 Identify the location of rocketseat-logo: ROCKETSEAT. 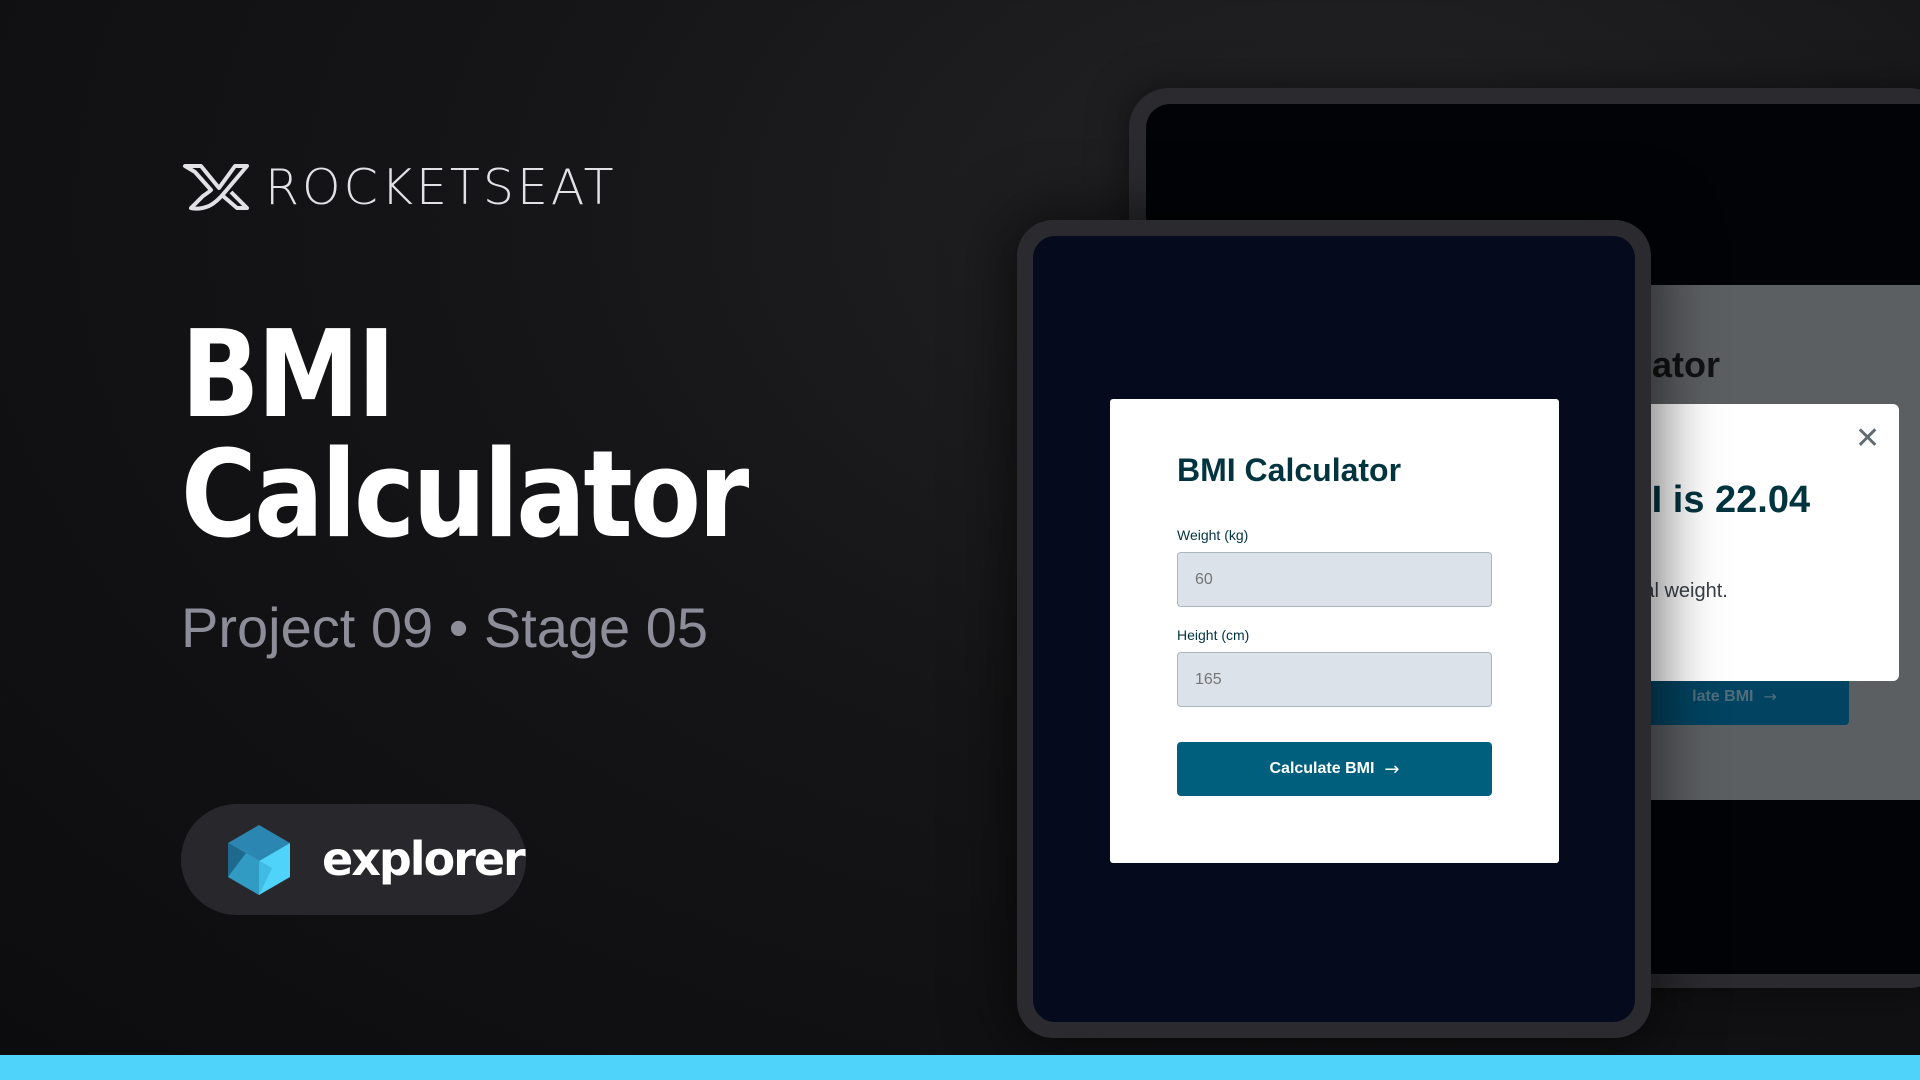
(399, 187).